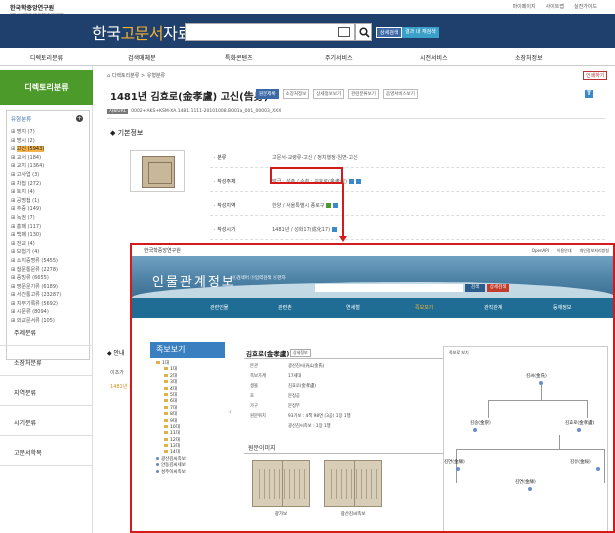  I want to click on tree-item-label: 첩문통문류 (2278), so click(37, 269).